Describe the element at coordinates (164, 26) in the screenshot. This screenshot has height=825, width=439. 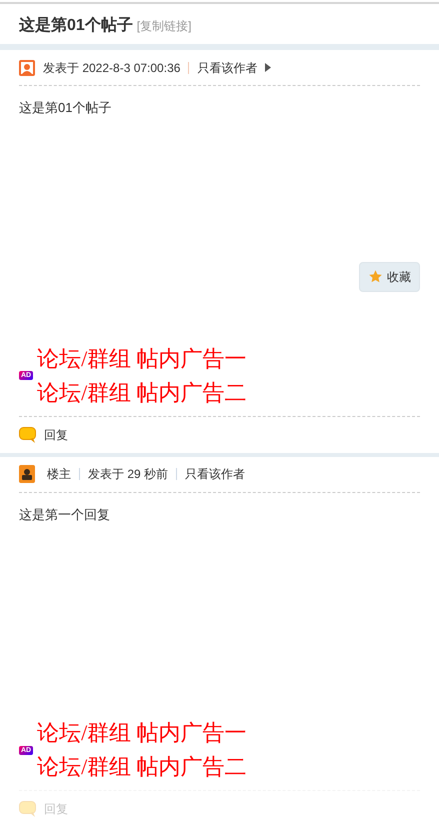
I see `copy-link: [复制链接]` at that location.